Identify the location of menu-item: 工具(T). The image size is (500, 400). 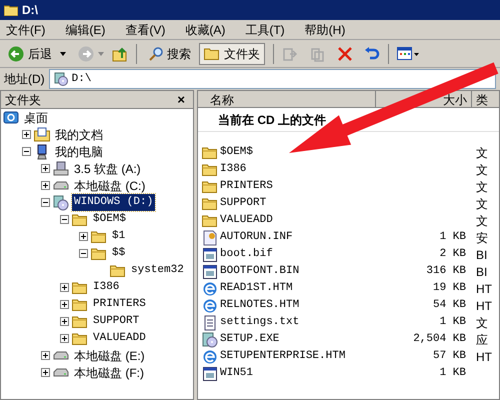
(265, 29).